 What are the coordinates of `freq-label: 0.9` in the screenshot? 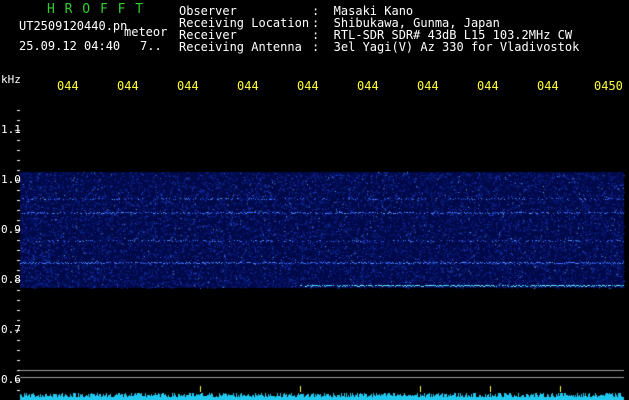 It's located at (11, 229).